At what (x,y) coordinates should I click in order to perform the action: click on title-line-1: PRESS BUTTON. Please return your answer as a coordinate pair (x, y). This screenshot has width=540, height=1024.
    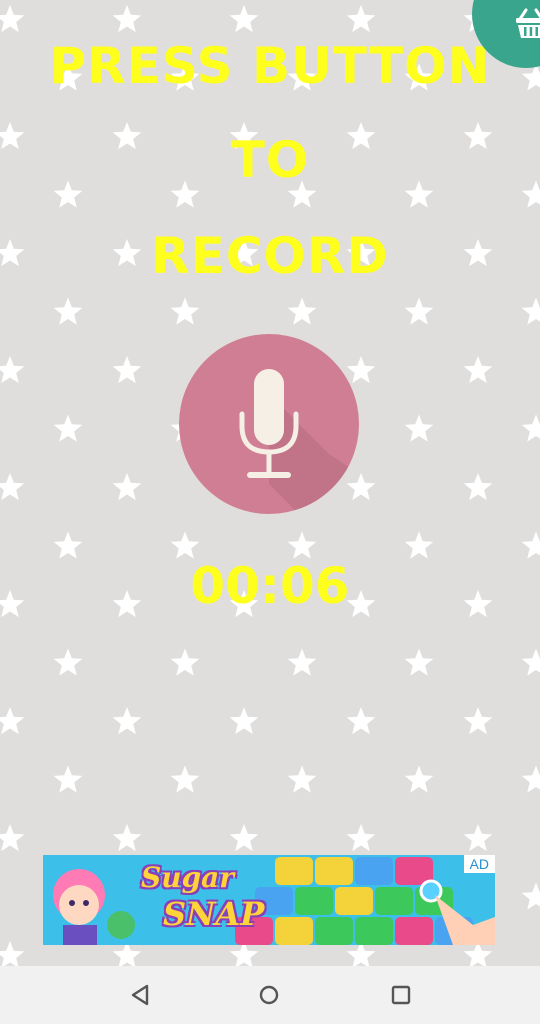
    Looking at the image, I should click on (270, 66).